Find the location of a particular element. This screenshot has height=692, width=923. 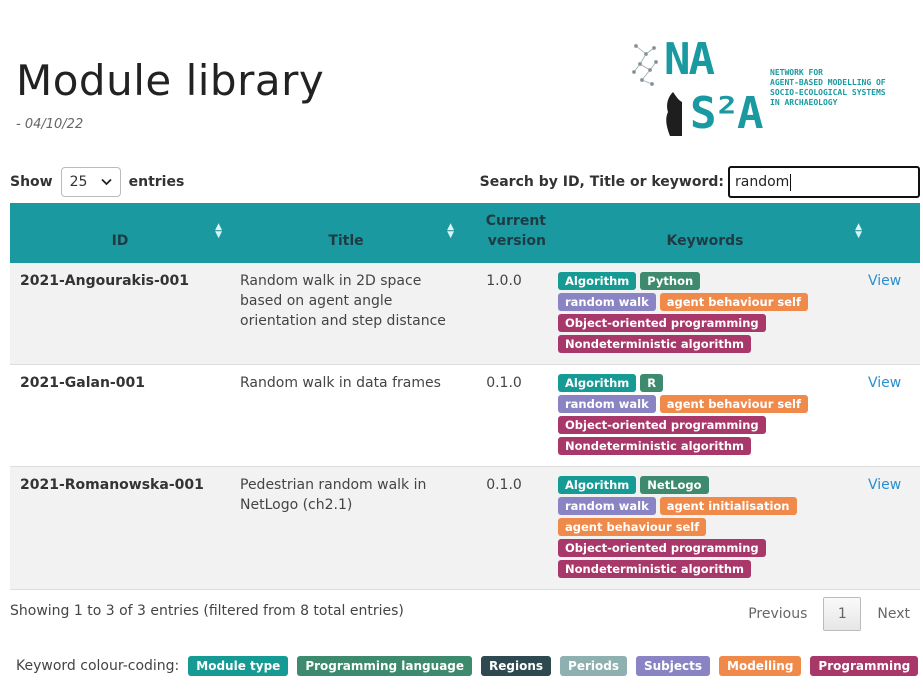

column-header-version: Current version is located at coordinates (504, 233).